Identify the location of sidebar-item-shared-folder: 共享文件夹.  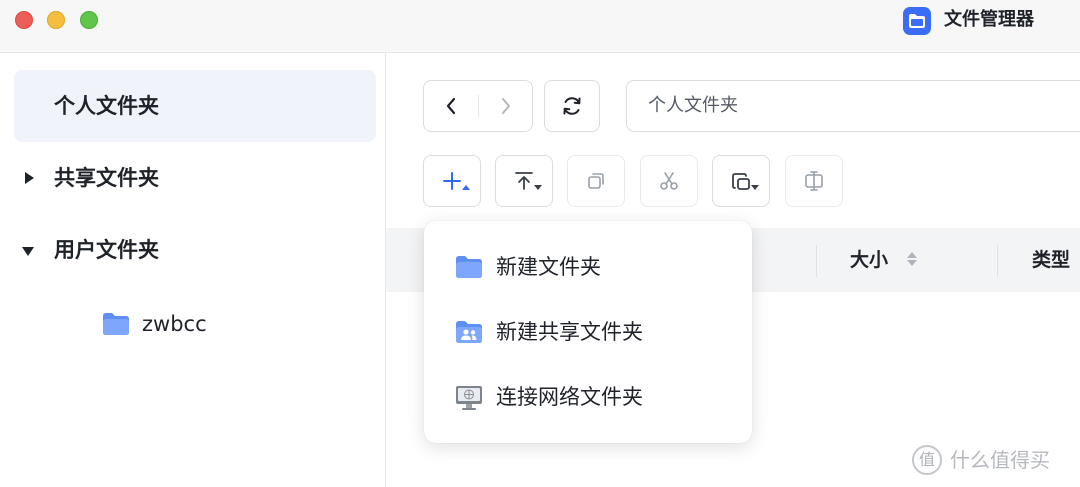
(195, 178).